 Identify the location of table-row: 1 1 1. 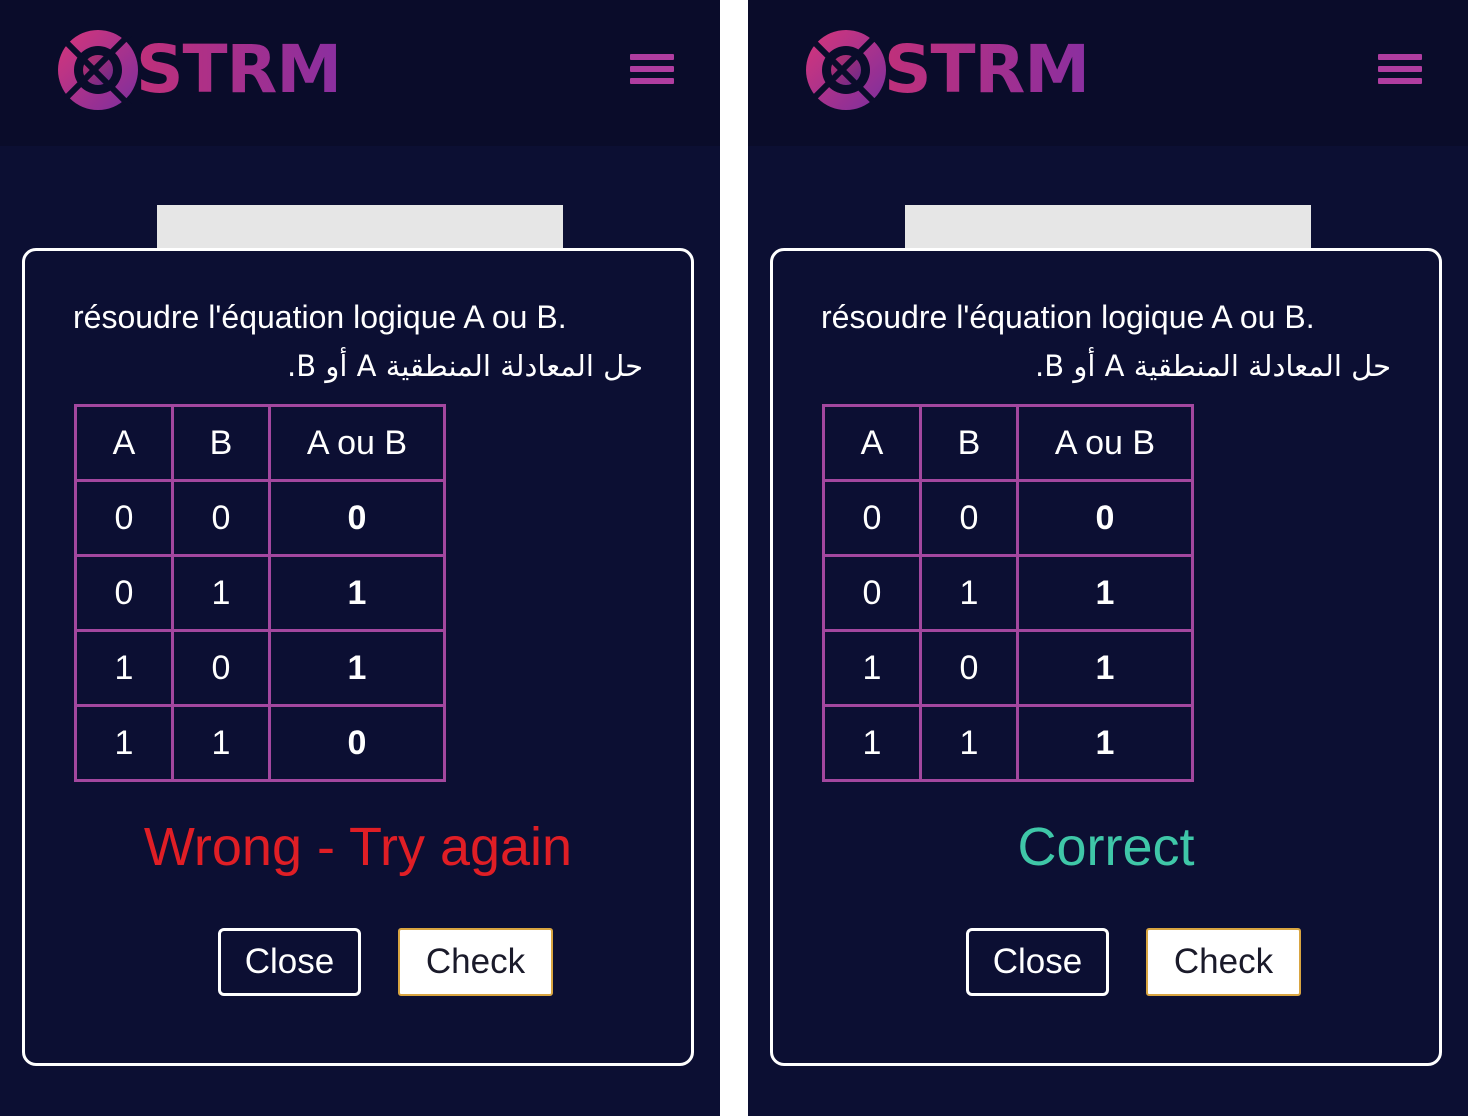
(1008, 743).